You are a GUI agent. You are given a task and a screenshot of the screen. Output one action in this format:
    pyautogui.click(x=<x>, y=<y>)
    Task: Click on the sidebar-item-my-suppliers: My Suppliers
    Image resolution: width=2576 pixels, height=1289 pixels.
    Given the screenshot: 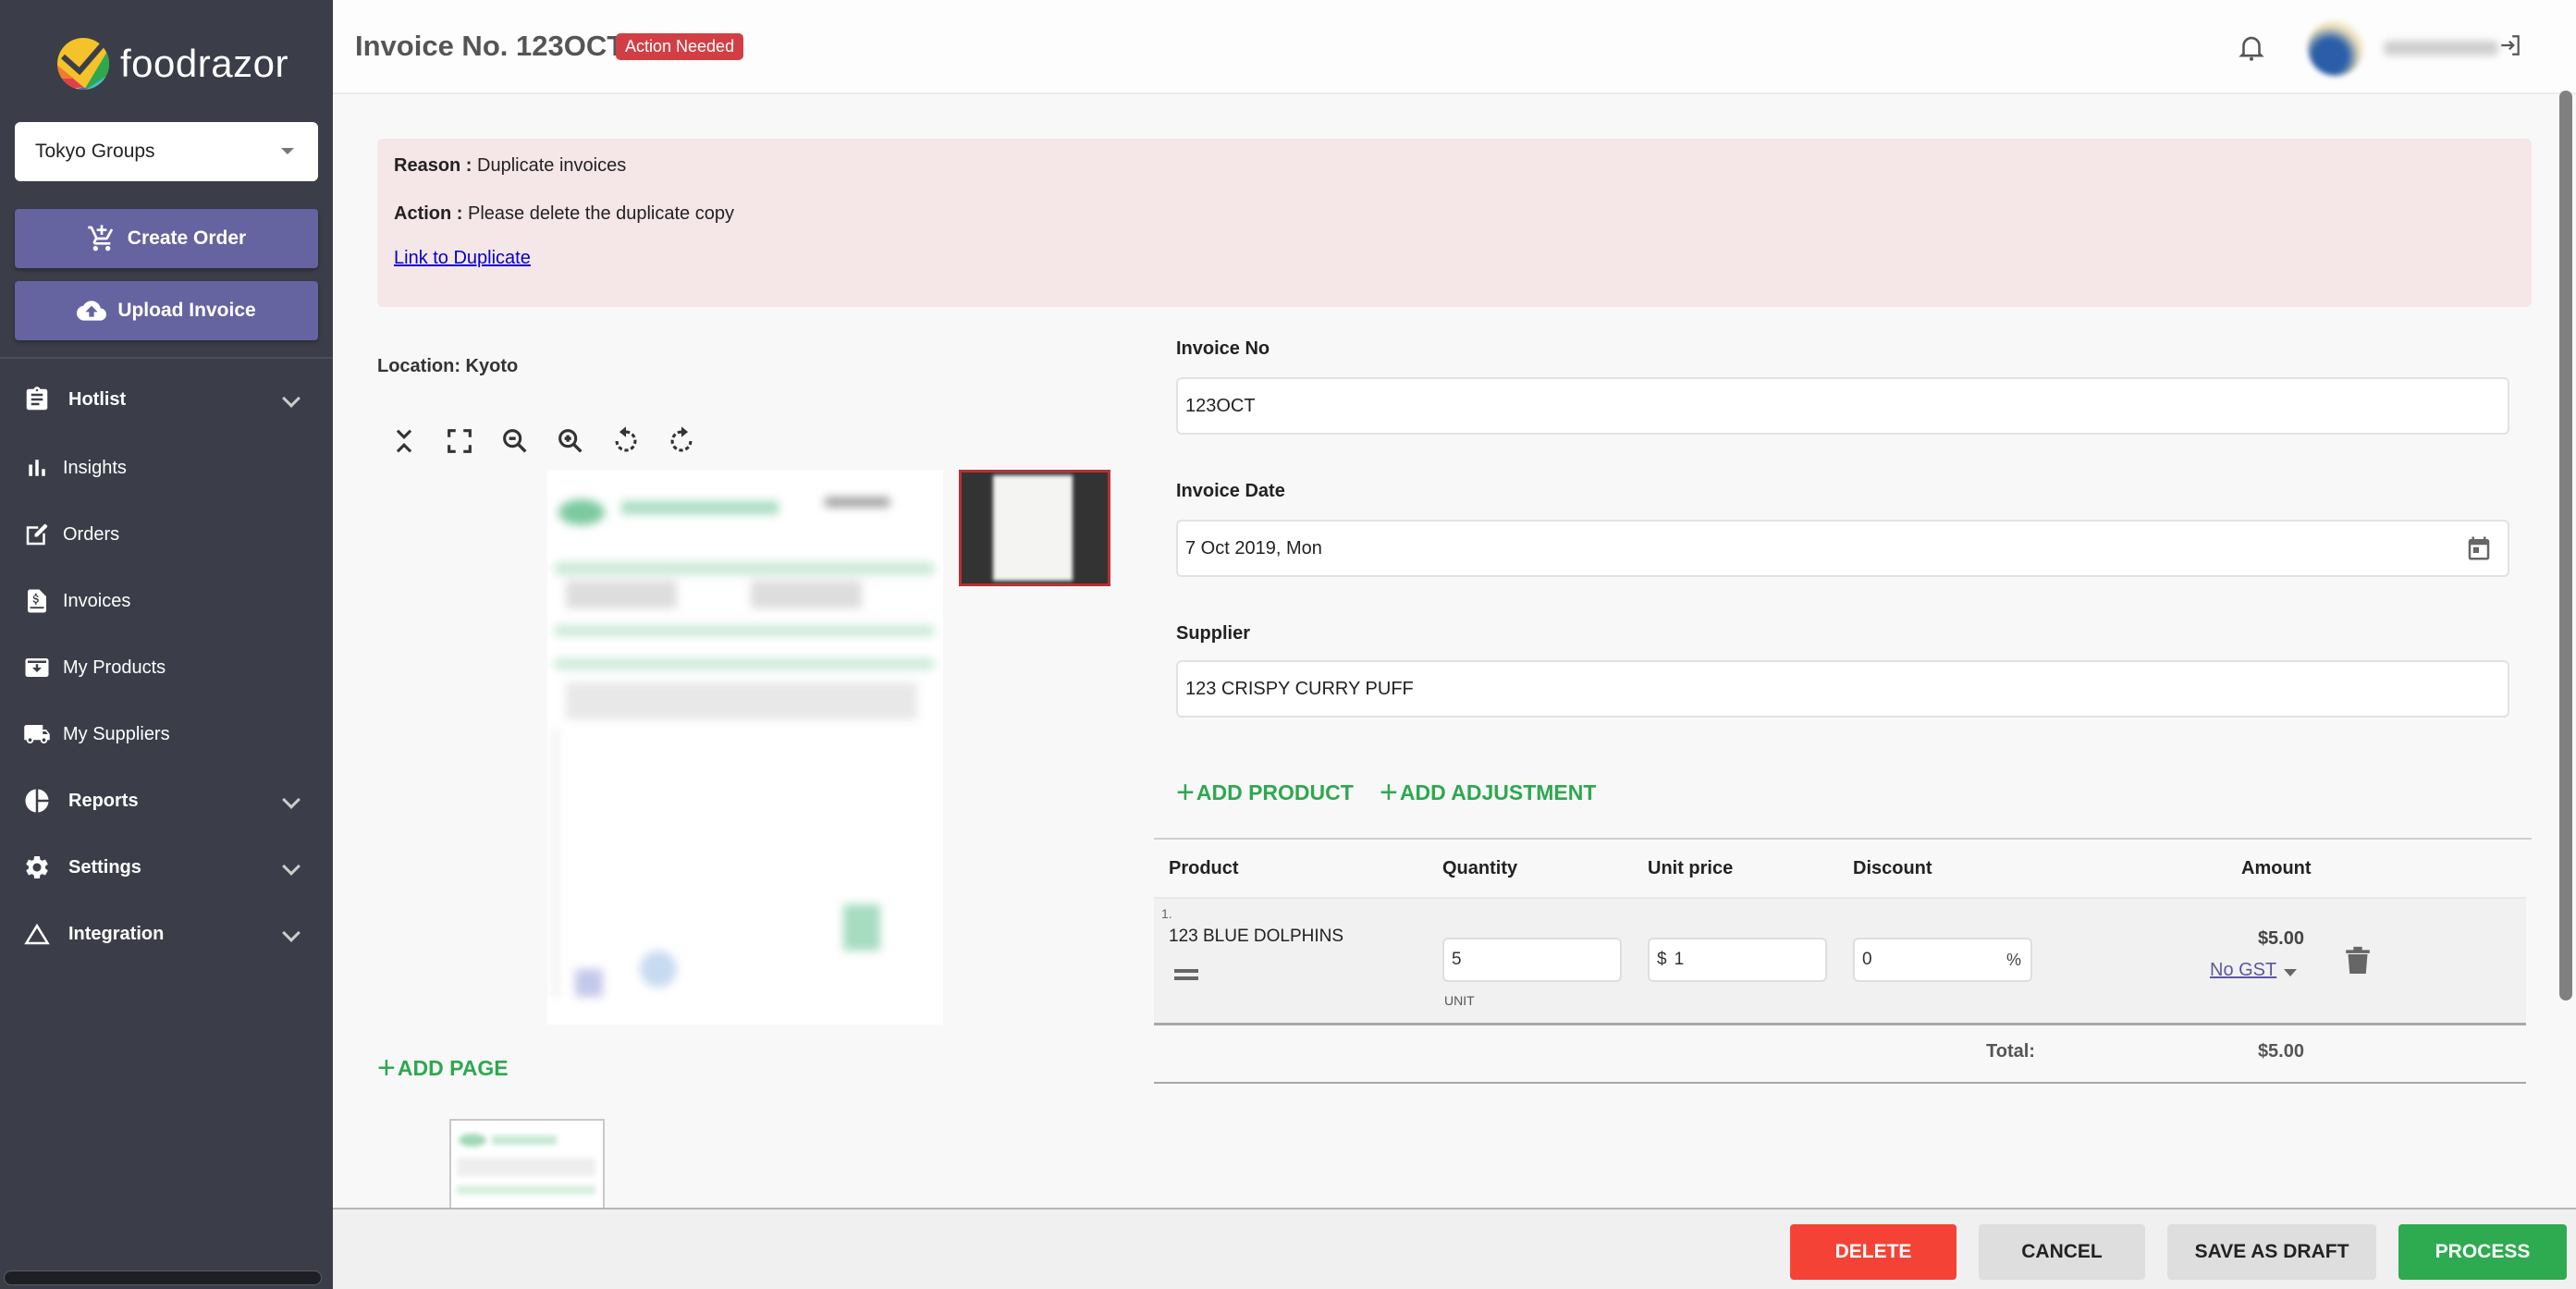 What is the action you would take?
    pyautogui.click(x=166, y=734)
    